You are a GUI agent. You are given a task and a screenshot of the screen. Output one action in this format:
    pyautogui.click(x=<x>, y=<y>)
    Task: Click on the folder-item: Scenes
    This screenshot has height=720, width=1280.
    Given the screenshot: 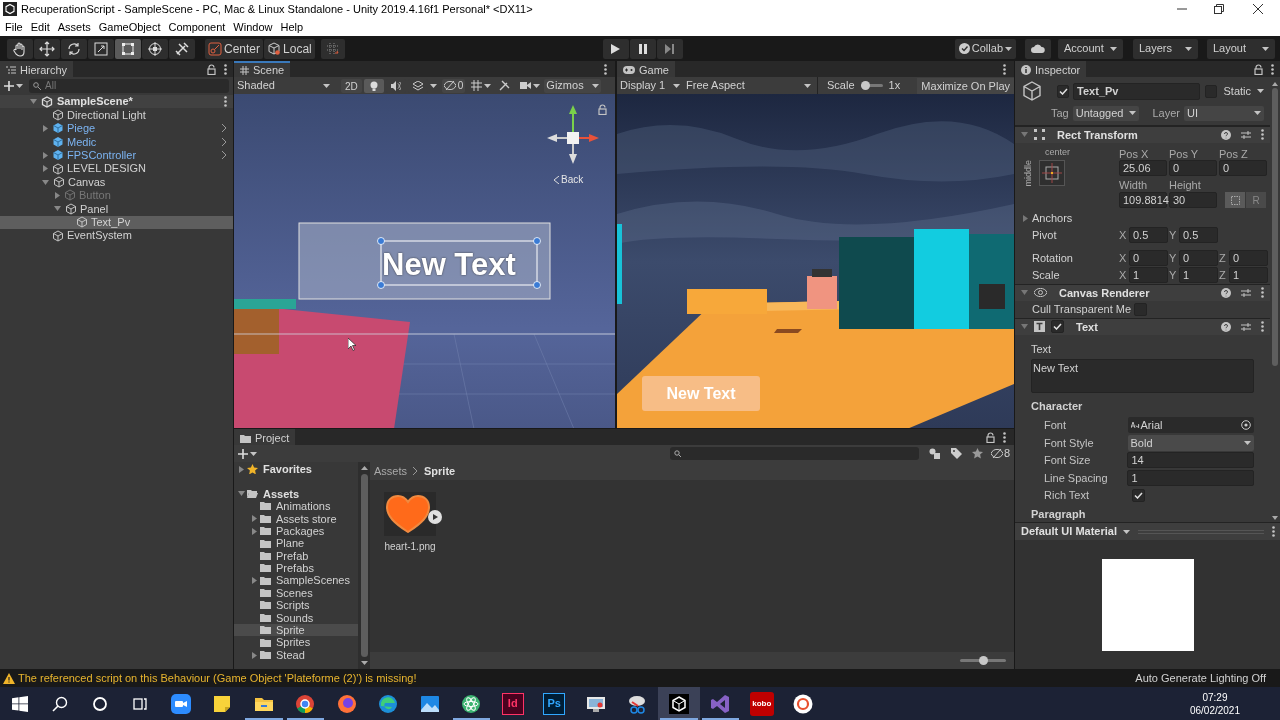 What is the action you would take?
    pyautogui.click(x=296, y=593)
    